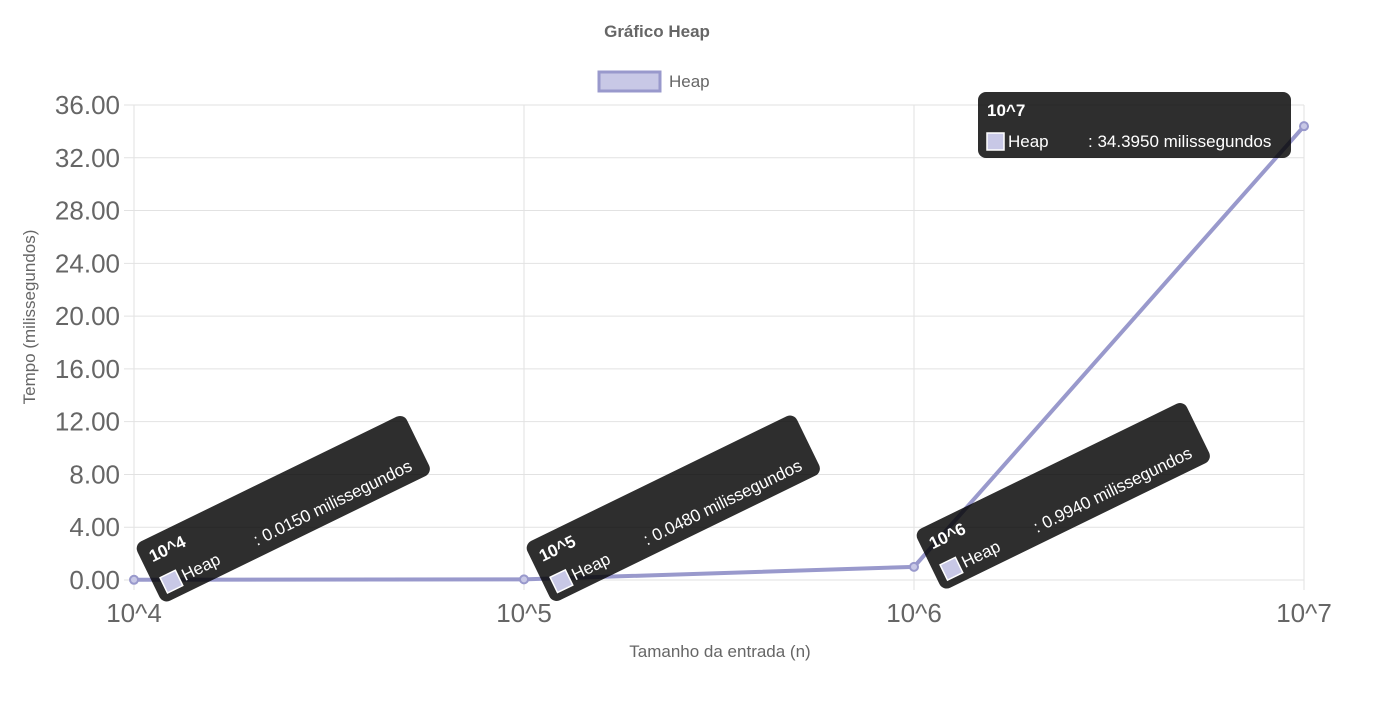 This screenshot has width=1397, height=701. Describe the element at coordinates (995, 141) in the screenshot. I see `tooltip-swatch` at that location.